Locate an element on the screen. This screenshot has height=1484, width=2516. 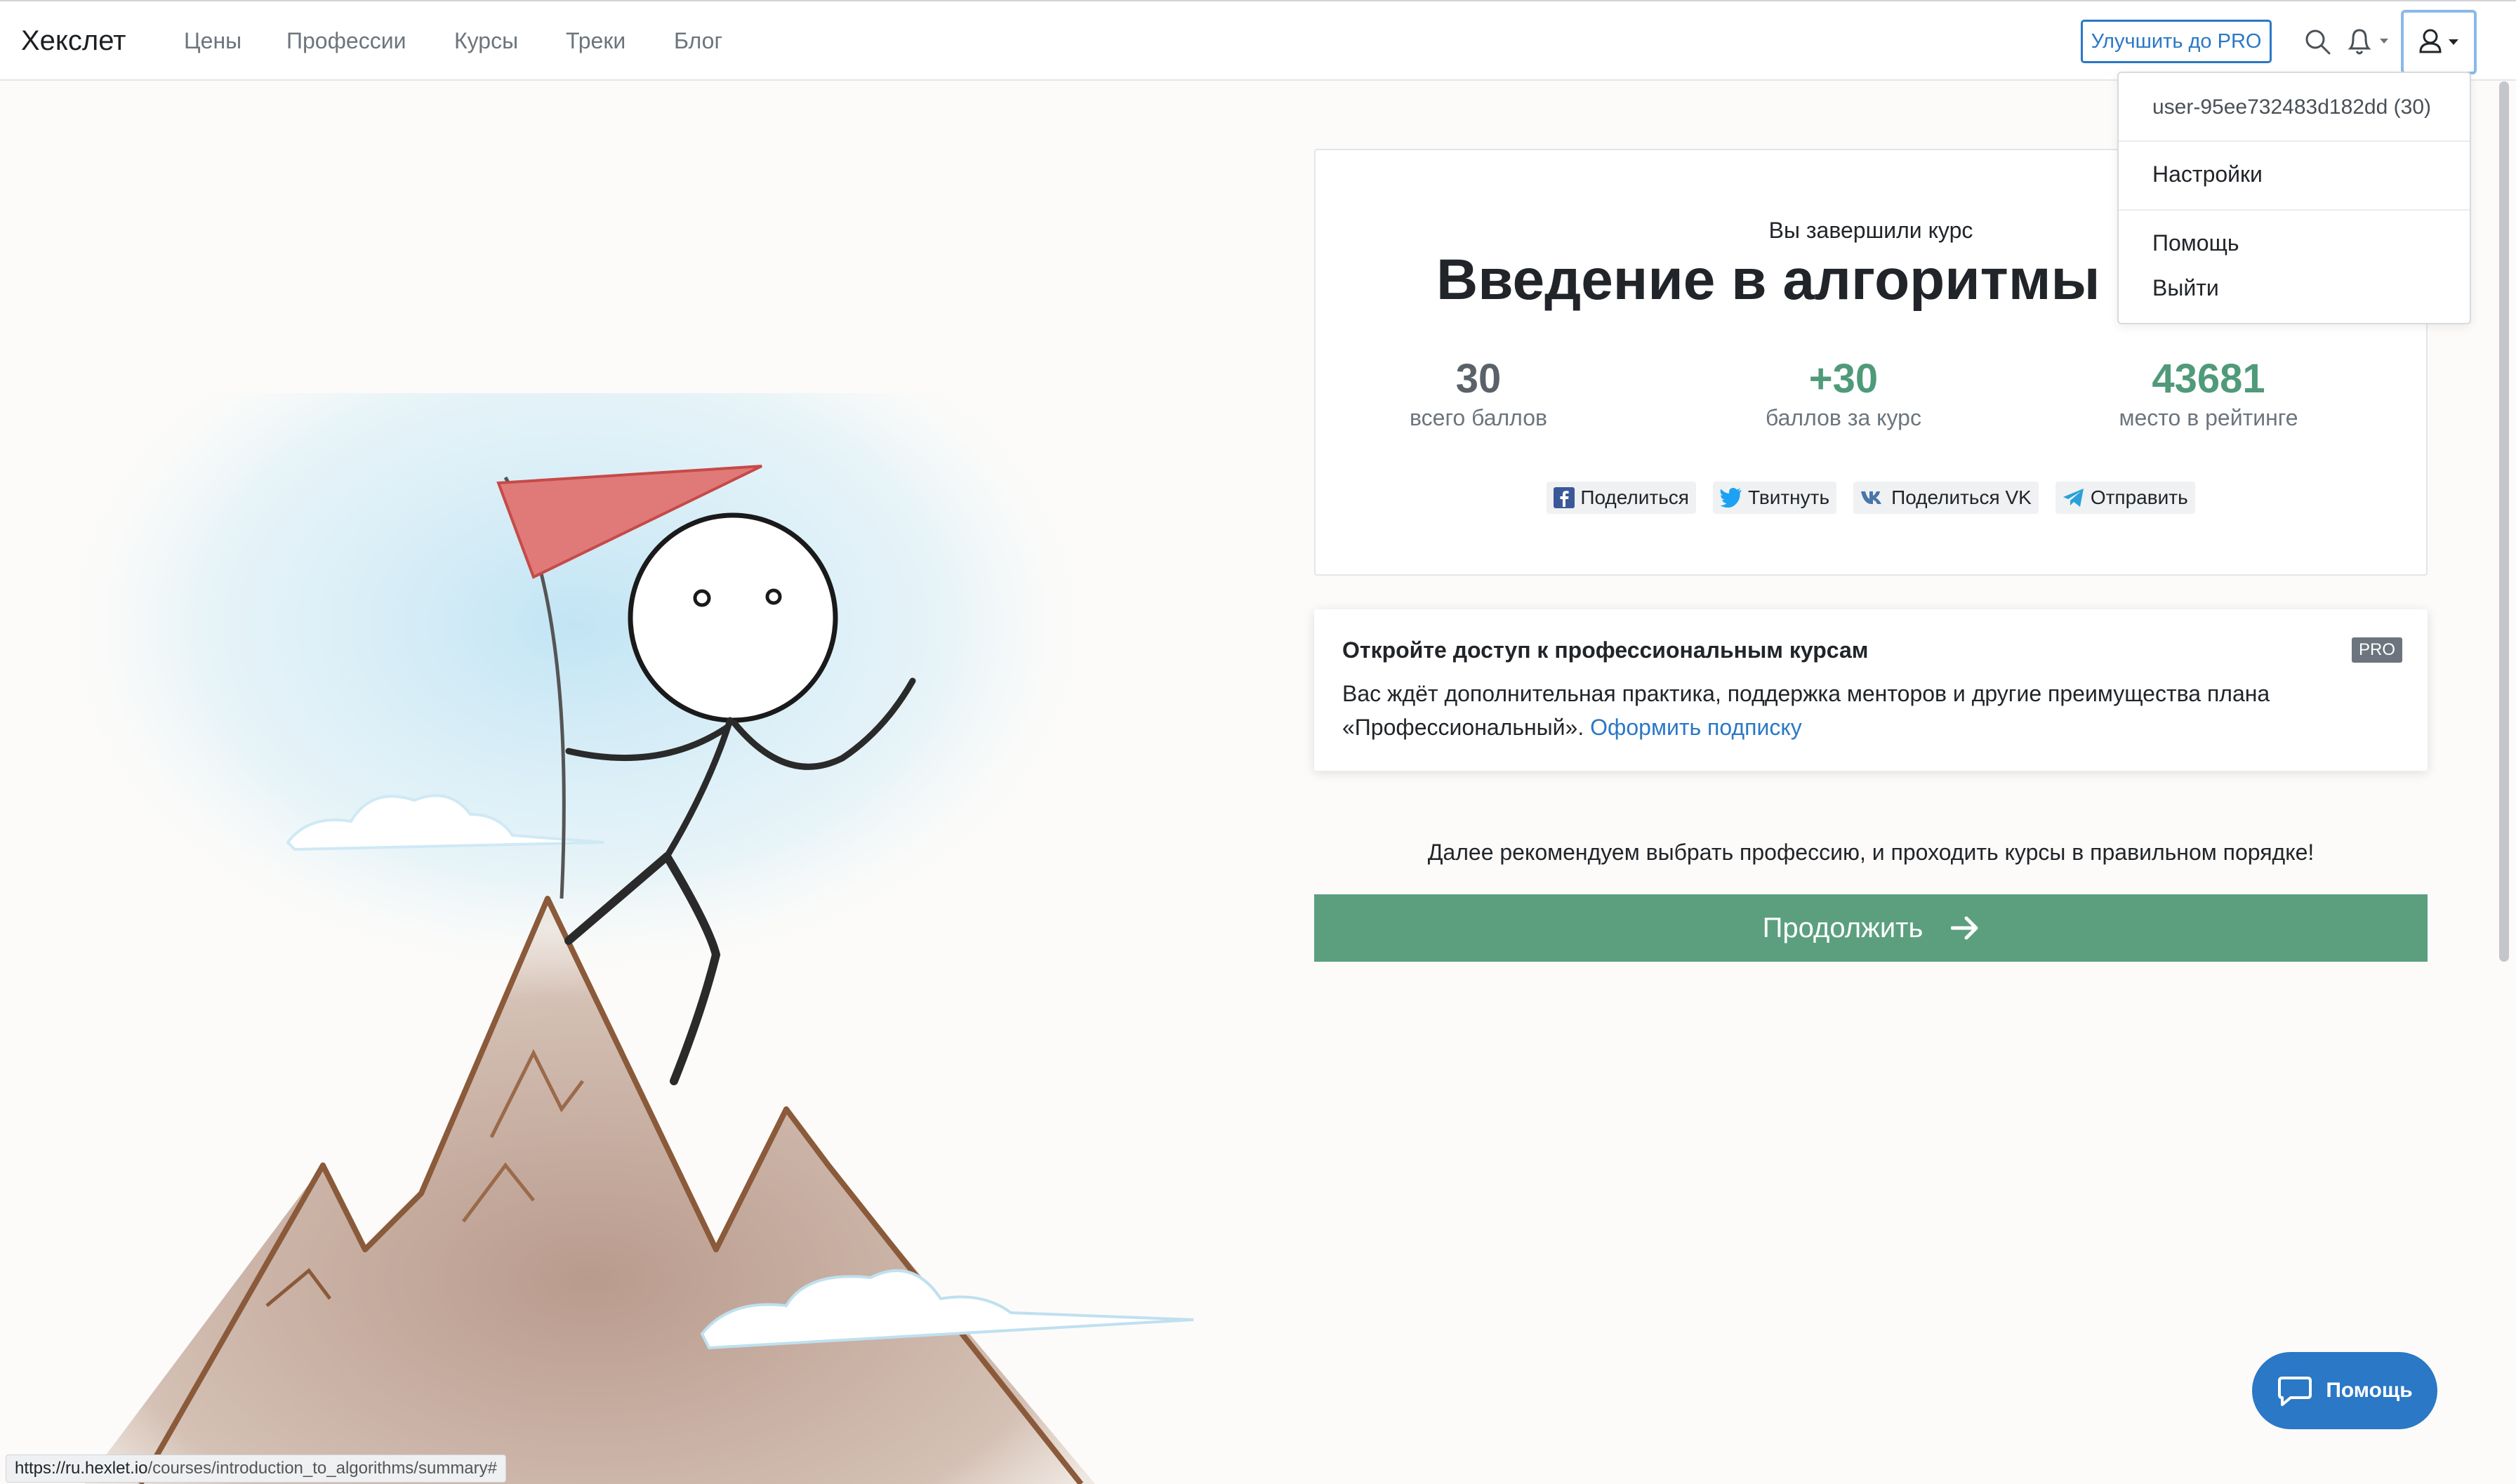
telegram-icon is located at coordinates (2073, 498).